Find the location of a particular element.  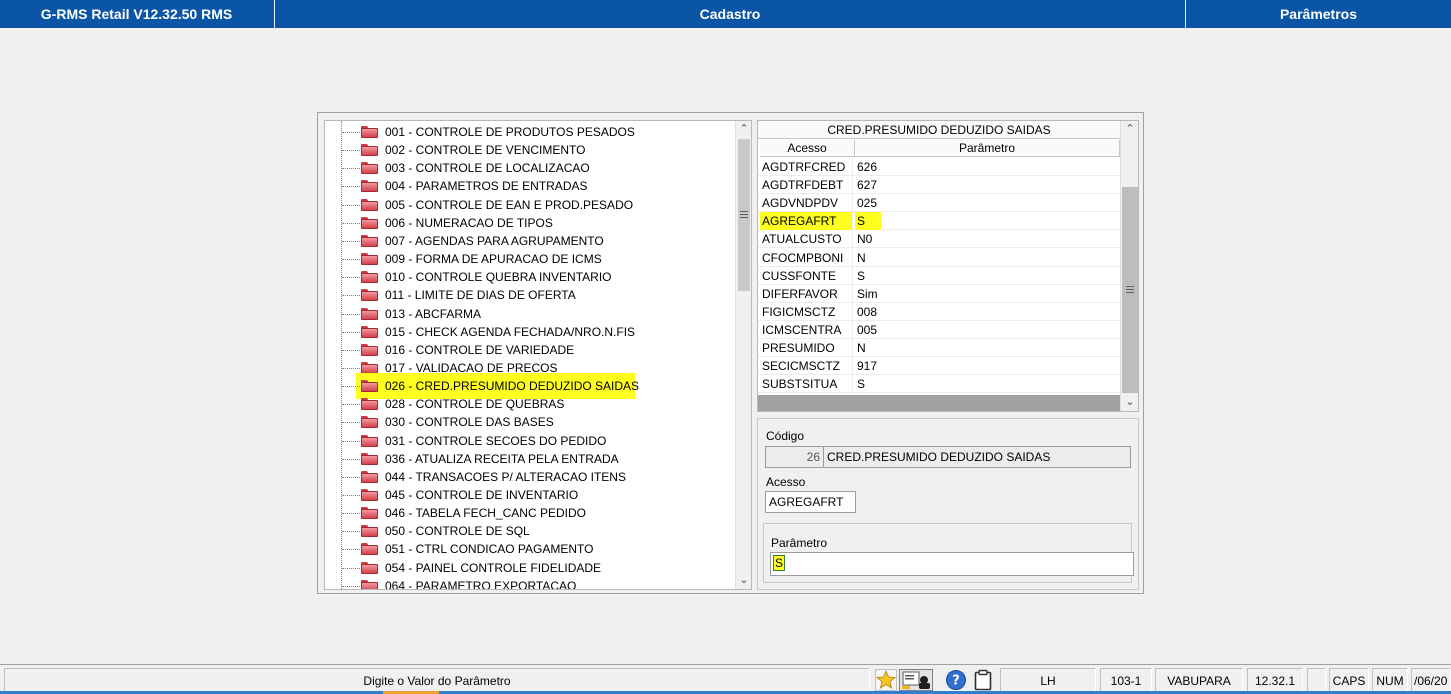

cell-acesso: PRESUMIDO is located at coordinates (806, 348).